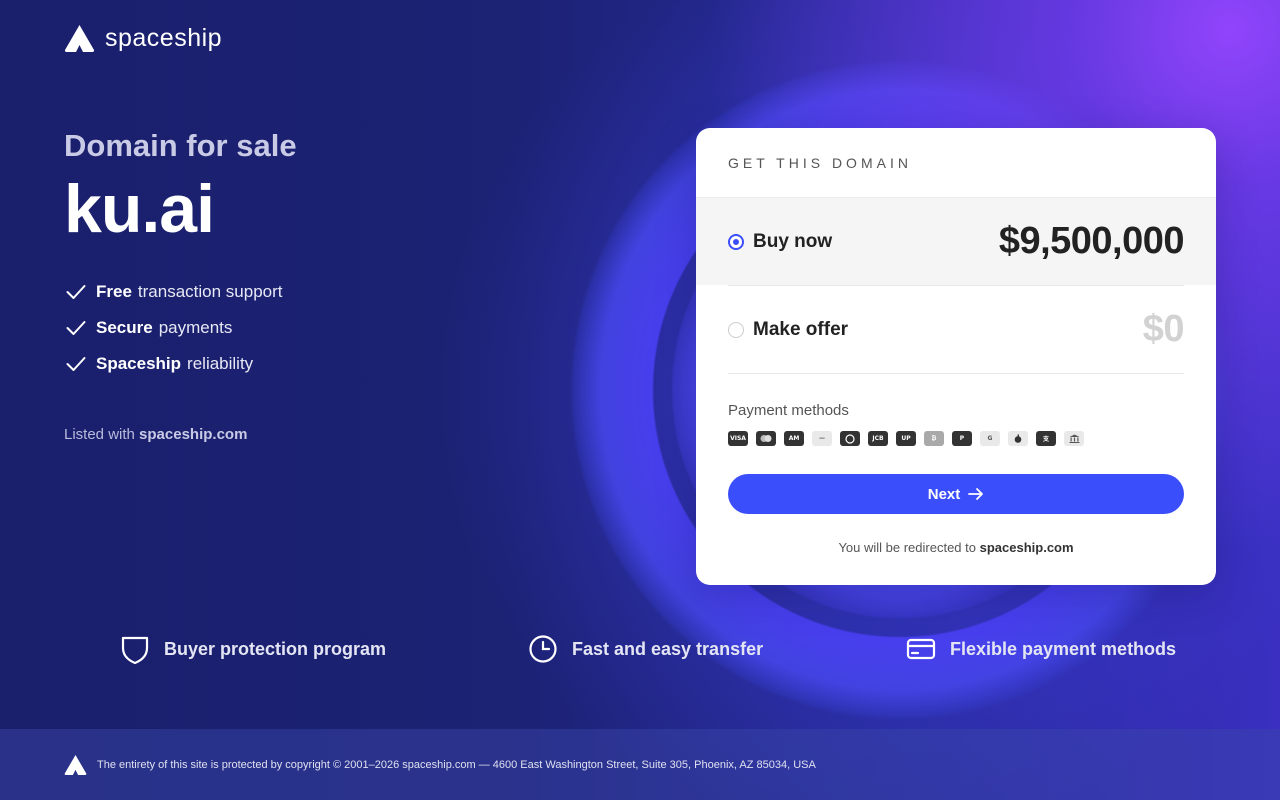 This screenshot has width=1280, height=800. I want to click on feature-text: payments, so click(195, 327).